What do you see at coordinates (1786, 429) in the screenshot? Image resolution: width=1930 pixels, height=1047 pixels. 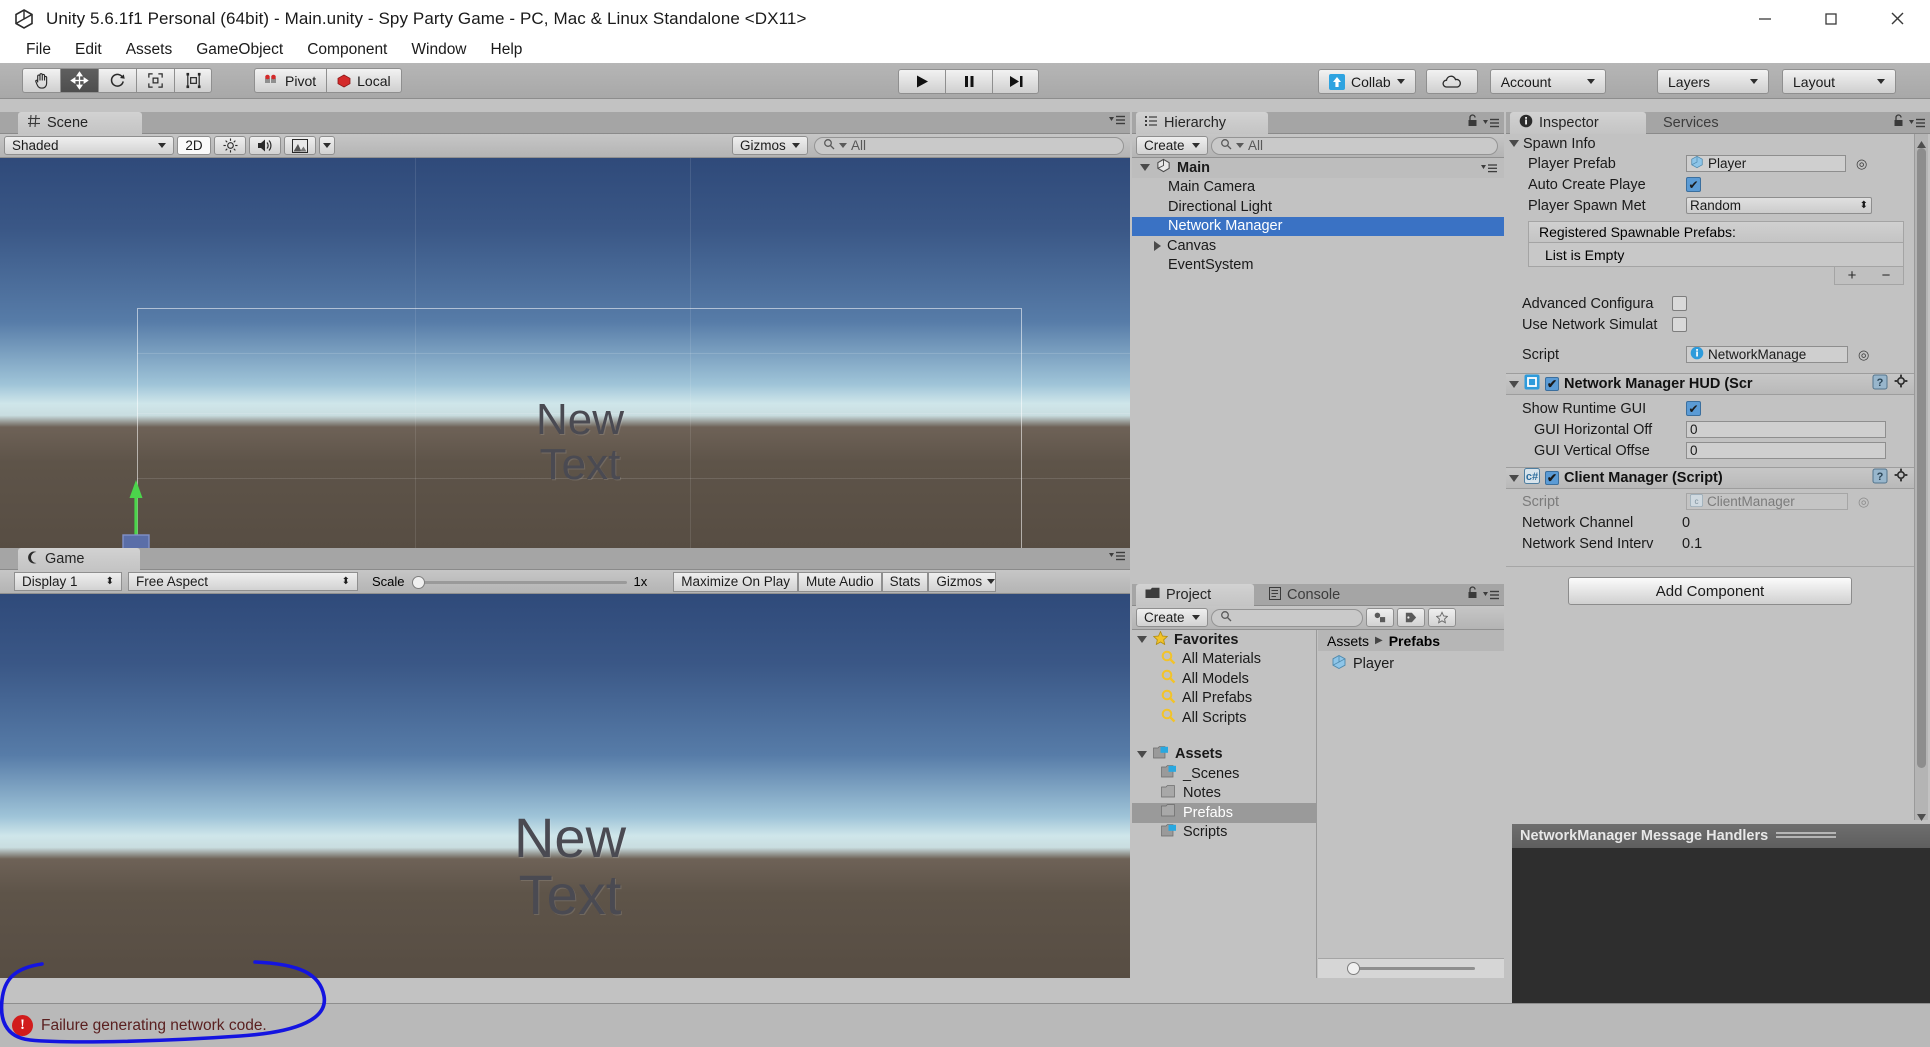 I see `gui-horizontal-offset-input: 0` at bounding box center [1786, 429].